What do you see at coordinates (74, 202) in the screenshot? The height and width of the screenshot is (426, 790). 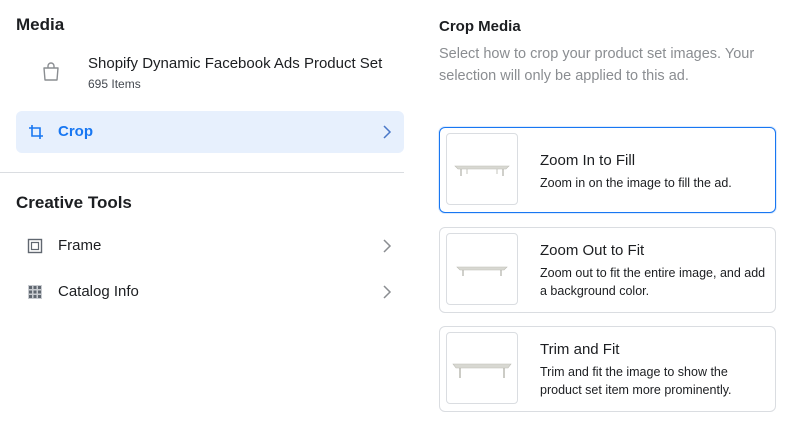 I see `creative-tools-title: Creative Tools` at bounding box center [74, 202].